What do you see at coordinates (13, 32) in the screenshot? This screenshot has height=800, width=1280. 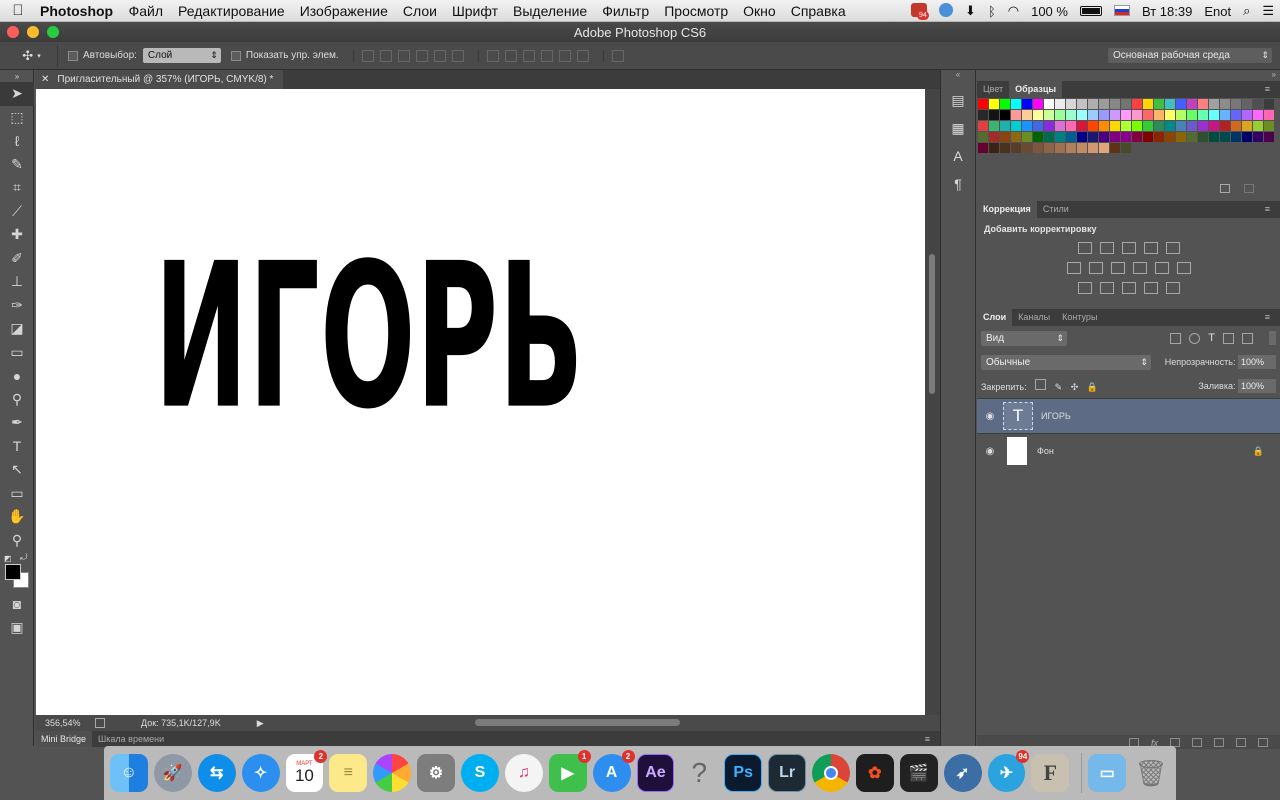 I see `close-window-button` at bounding box center [13, 32].